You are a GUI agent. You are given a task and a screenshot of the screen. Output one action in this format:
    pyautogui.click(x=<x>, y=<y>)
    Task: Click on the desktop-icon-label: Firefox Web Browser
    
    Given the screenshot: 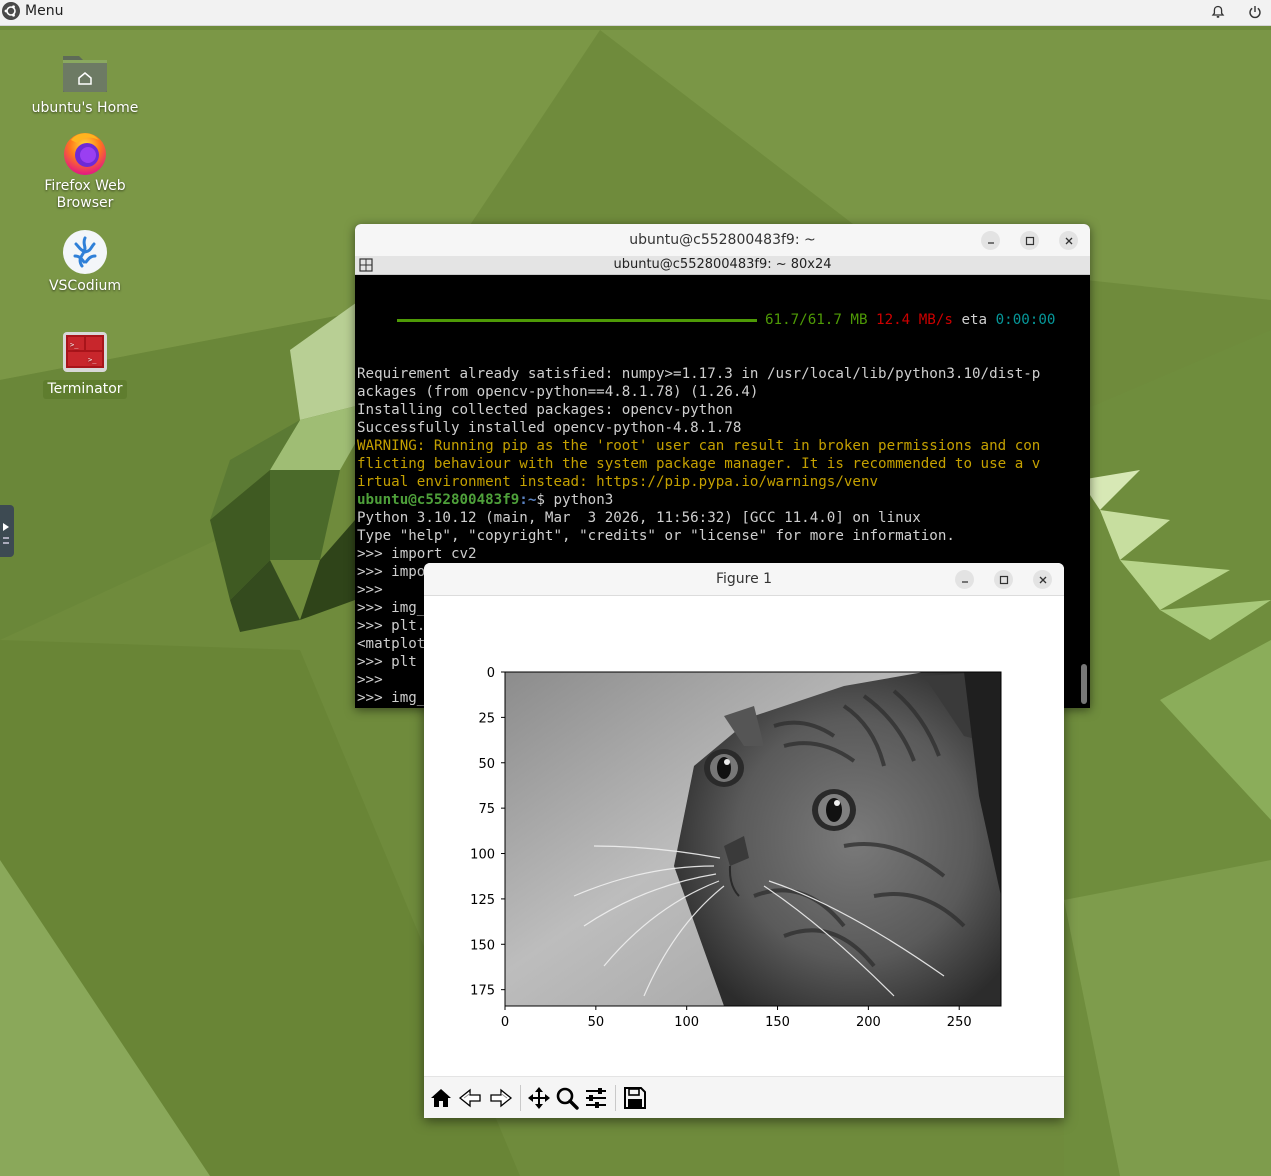 What is the action you would take?
    pyautogui.click(x=85, y=194)
    